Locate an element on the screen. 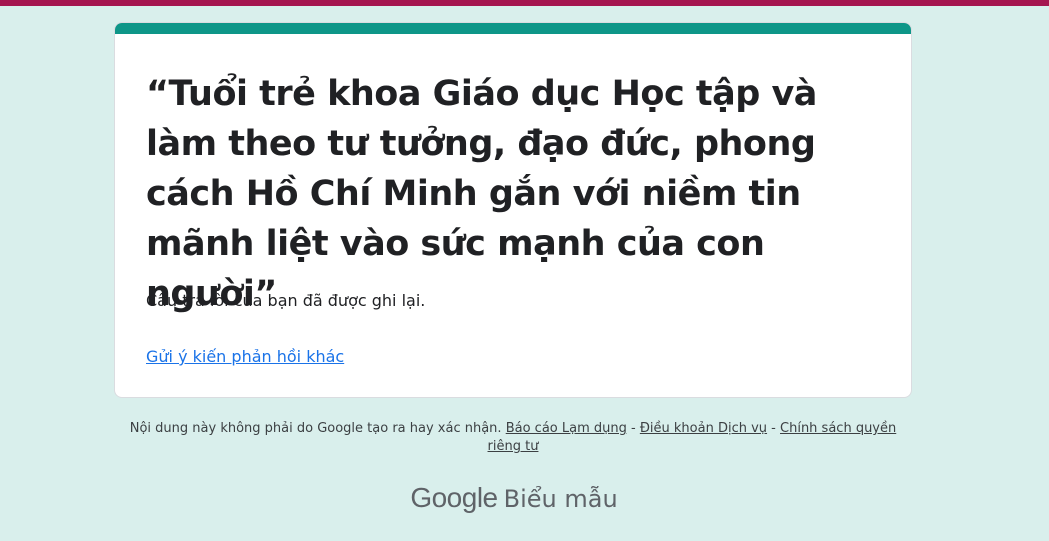 The height and width of the screenshot is (541, 1049). submit-another-response-link: Gửi ý kiến phản hồi khác is located at coordinates (245, 356).